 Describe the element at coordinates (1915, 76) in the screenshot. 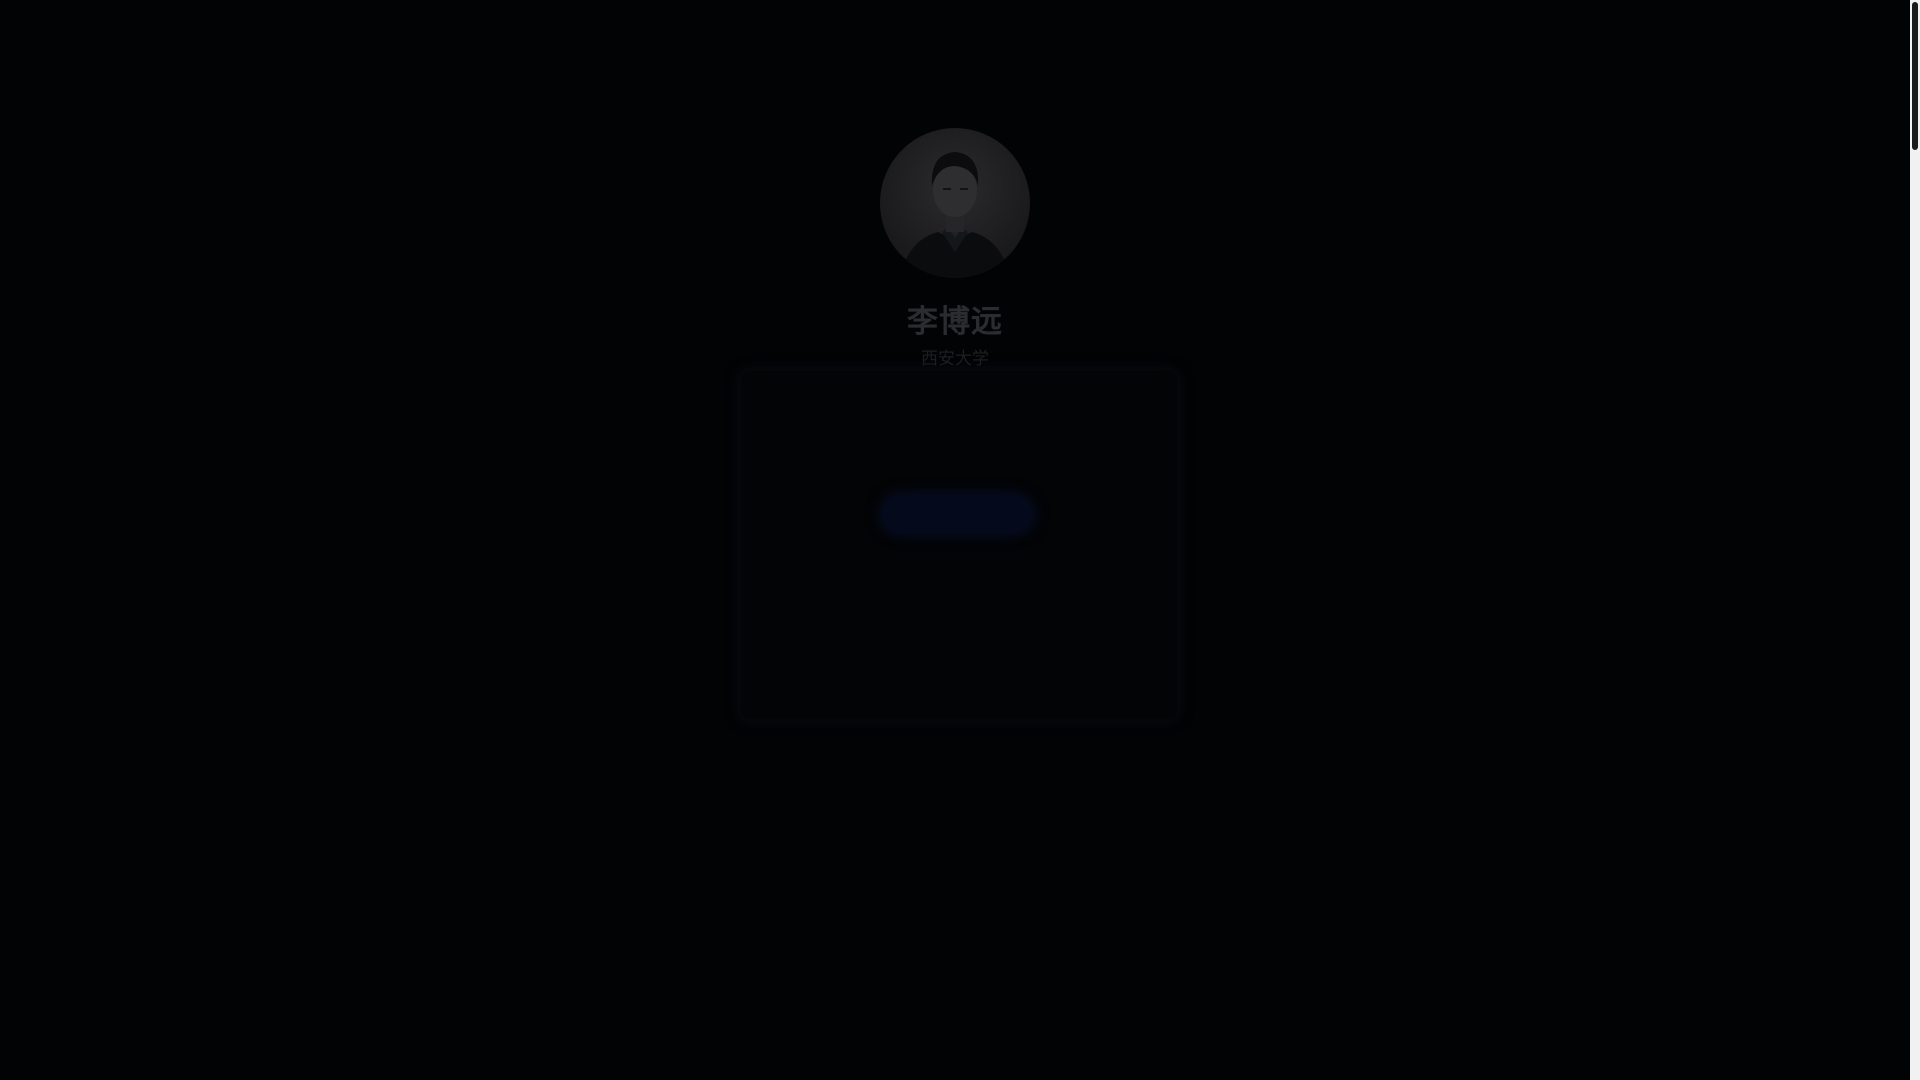

I see `scrollbar-thumb` at that location.